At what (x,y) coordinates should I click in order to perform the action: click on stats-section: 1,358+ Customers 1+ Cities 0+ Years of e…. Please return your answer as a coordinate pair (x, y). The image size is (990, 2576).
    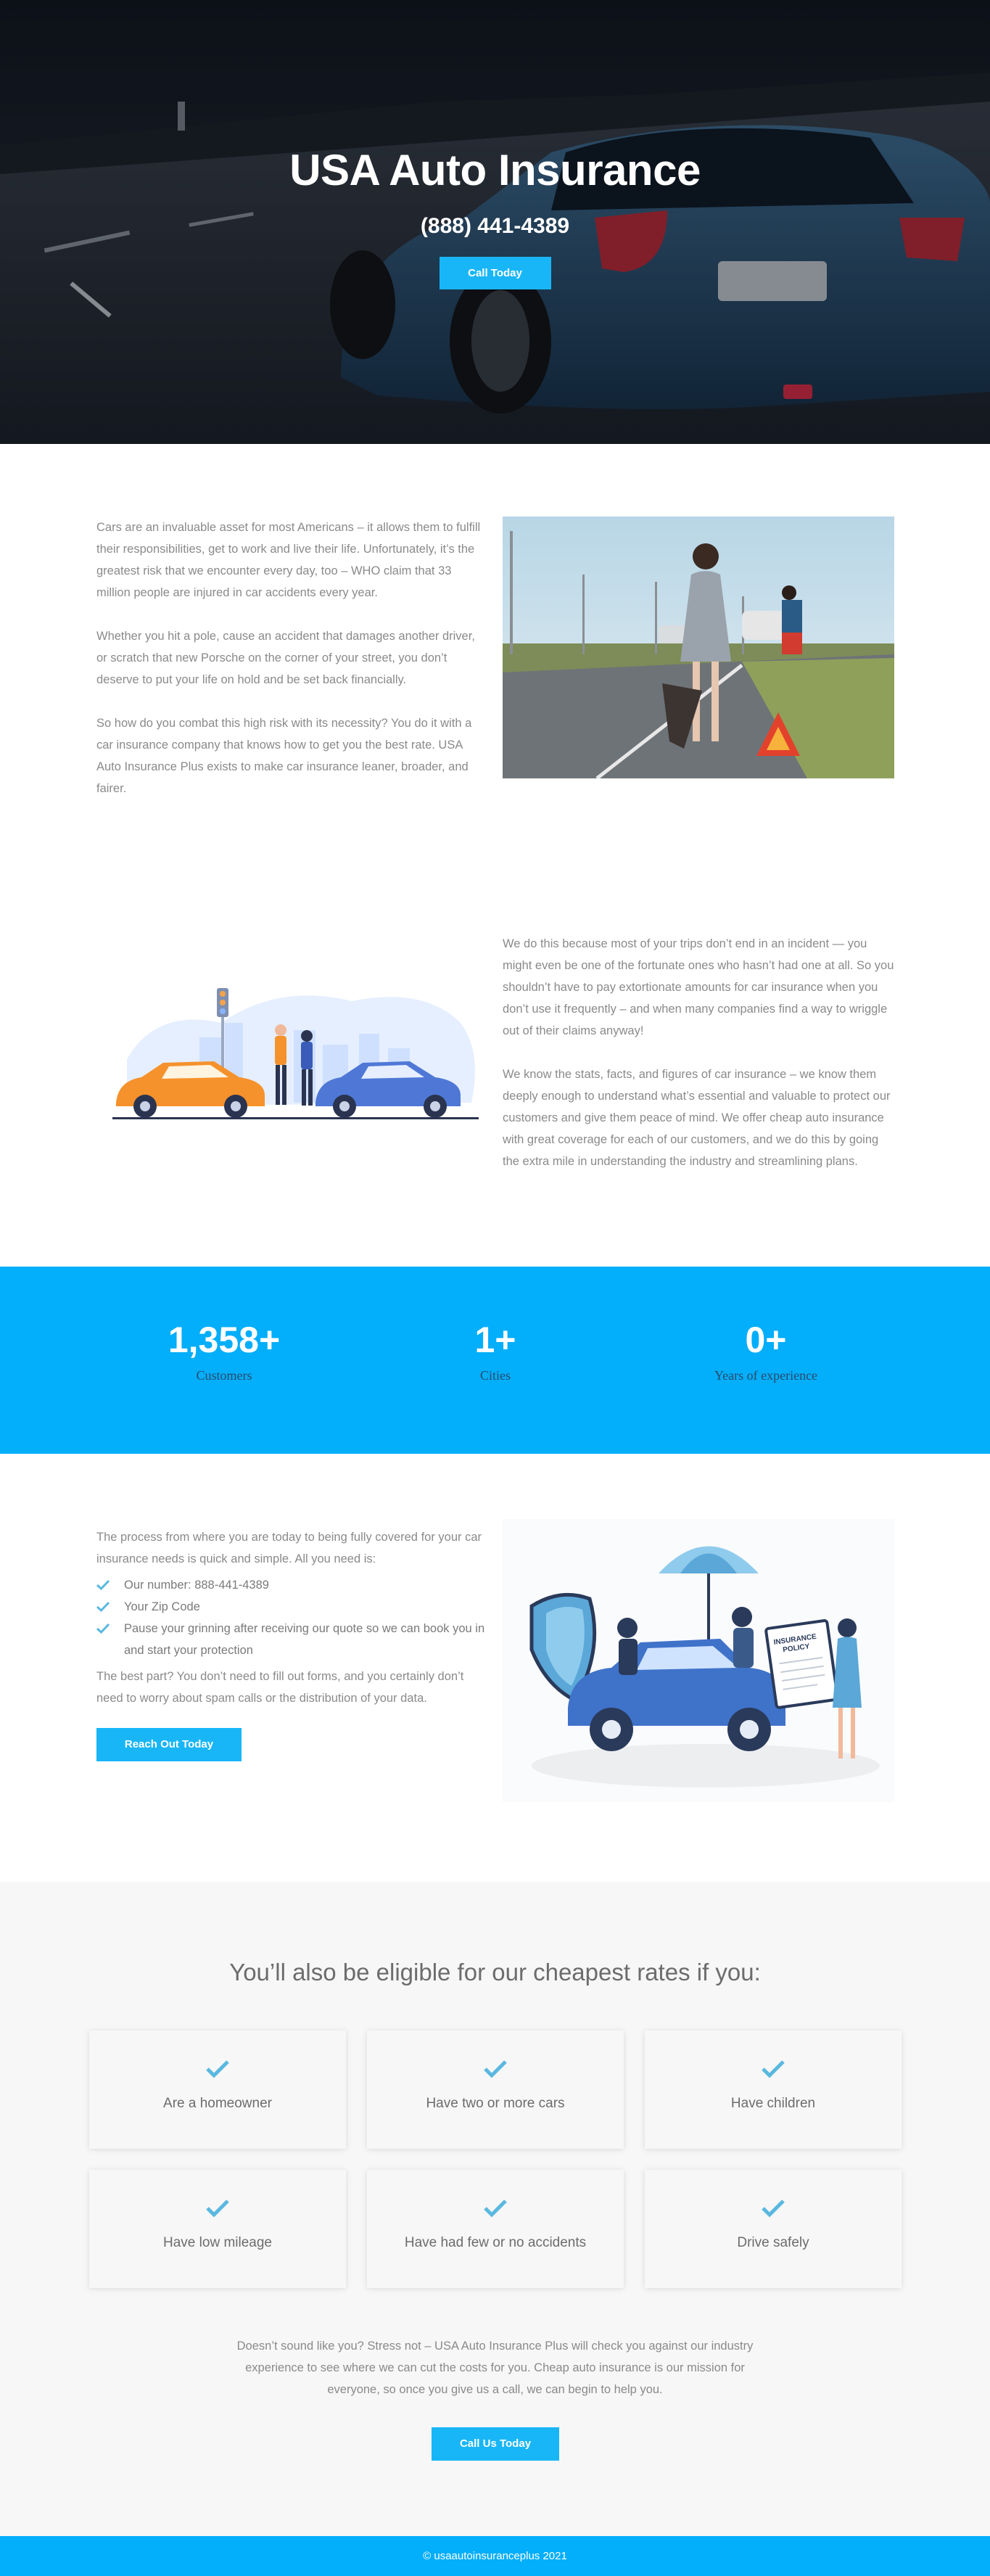
    Looking at the image, I should click on (495, 1360).